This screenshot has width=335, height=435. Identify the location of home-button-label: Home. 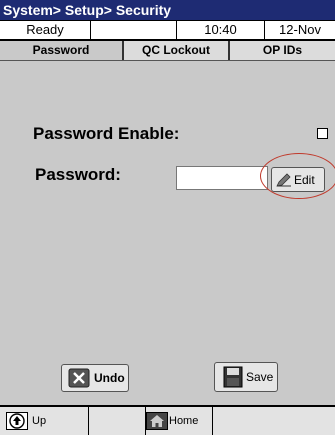
(184, 421).